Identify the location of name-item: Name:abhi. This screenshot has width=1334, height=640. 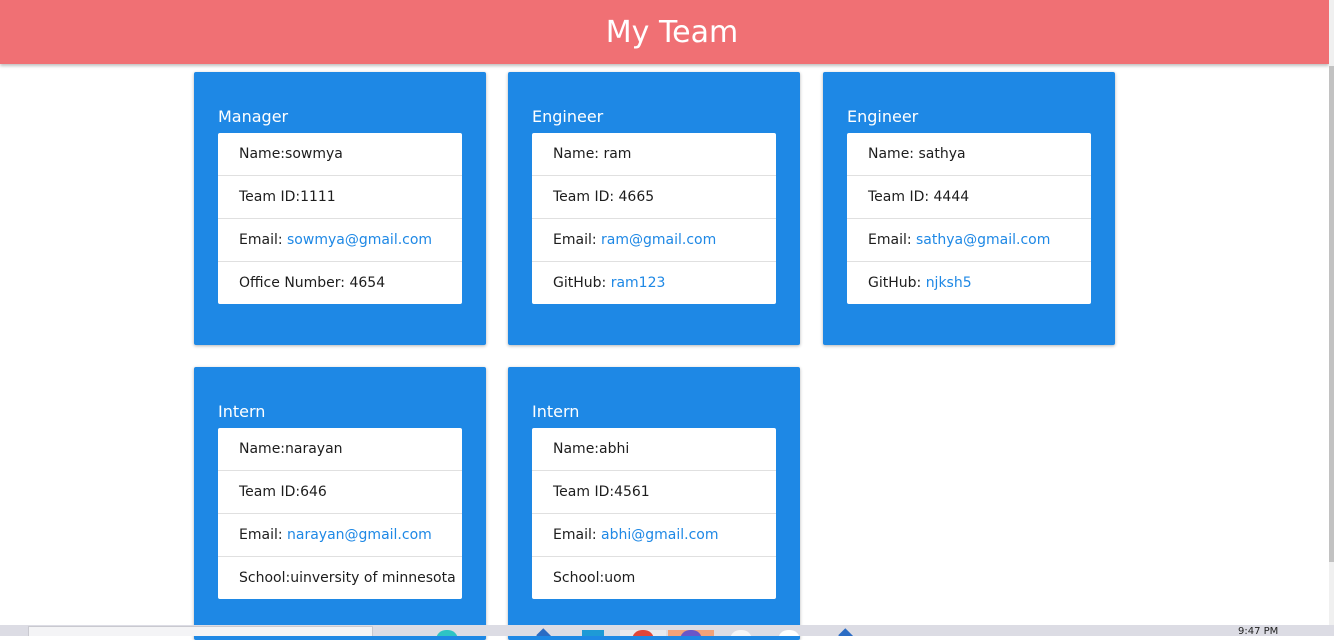
(654, 449).